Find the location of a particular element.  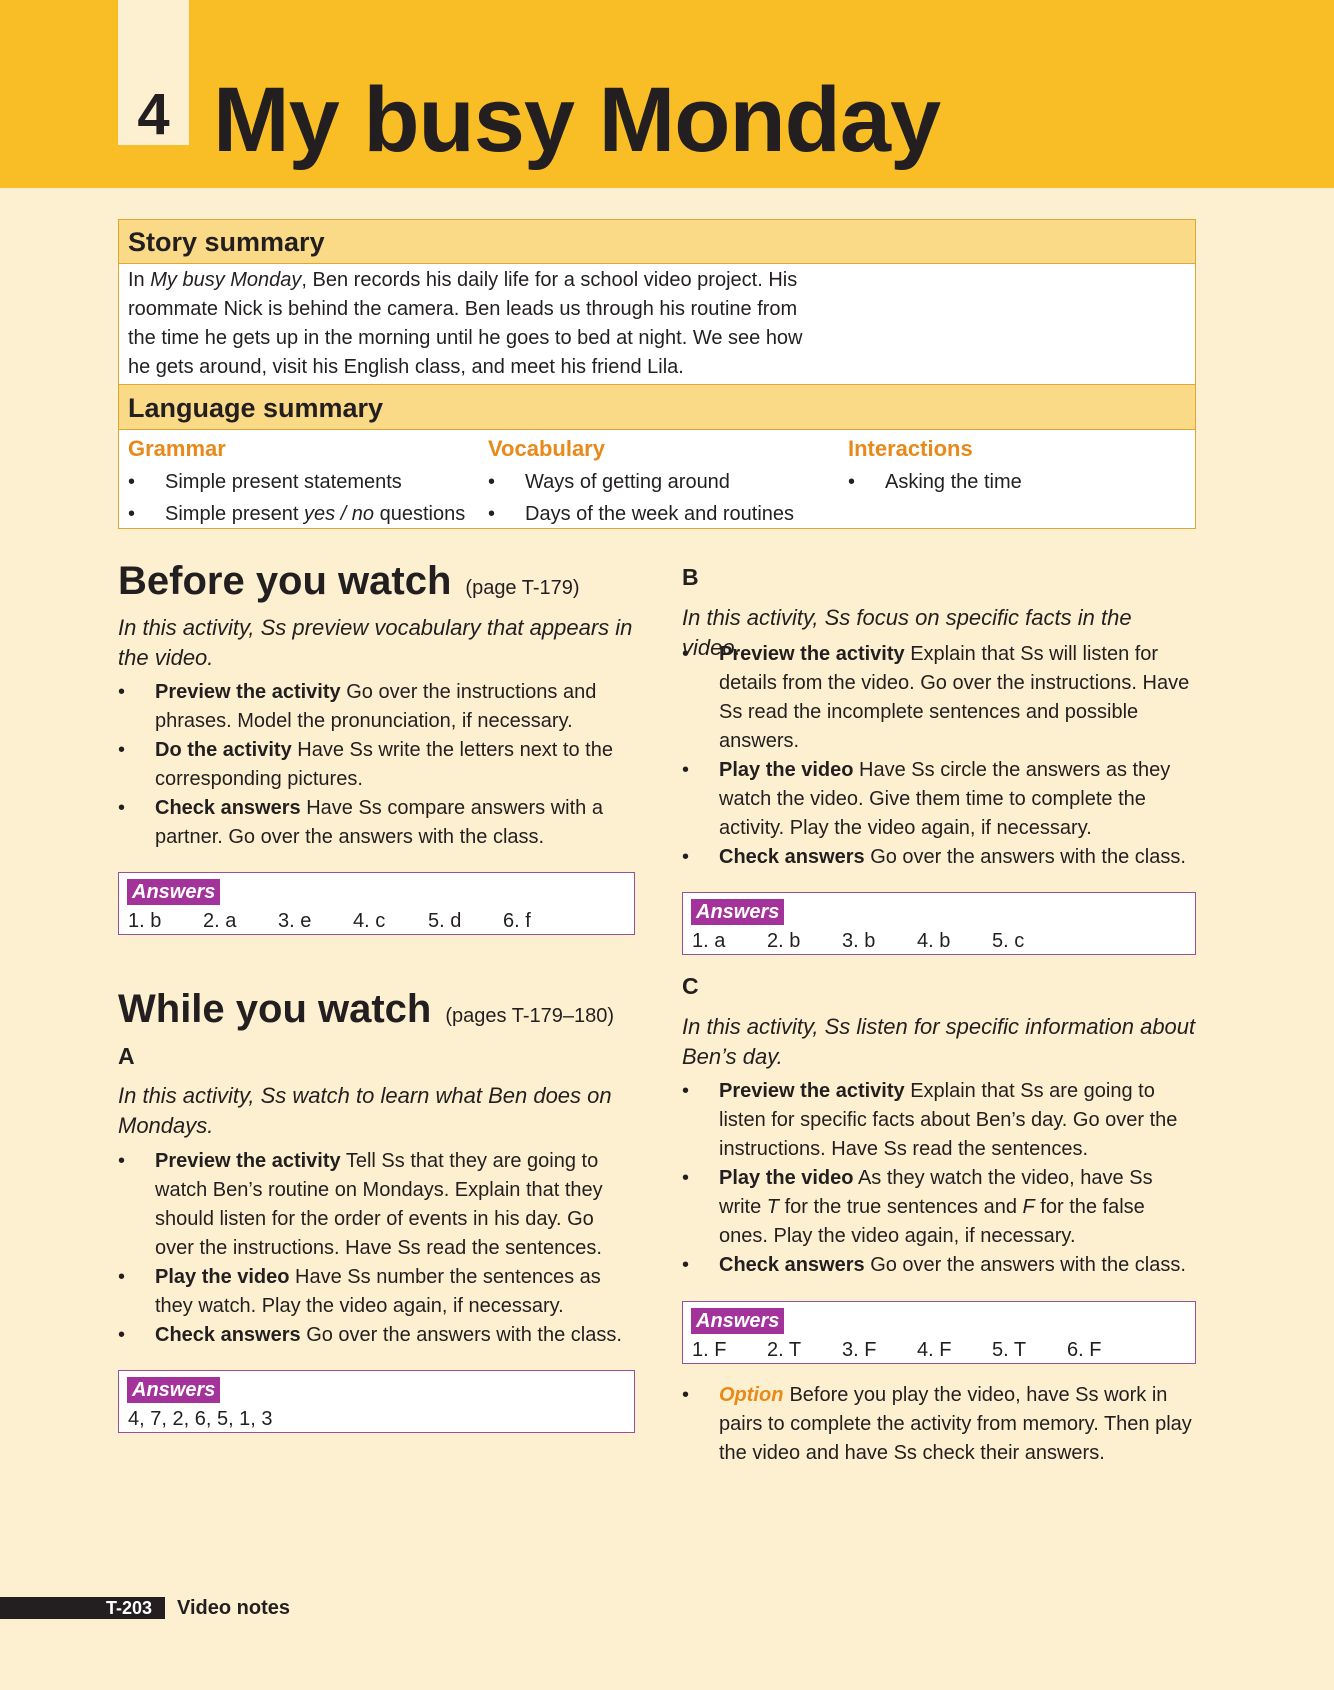

list-item: Days of the week and routines is located at coordinates (658, 514).